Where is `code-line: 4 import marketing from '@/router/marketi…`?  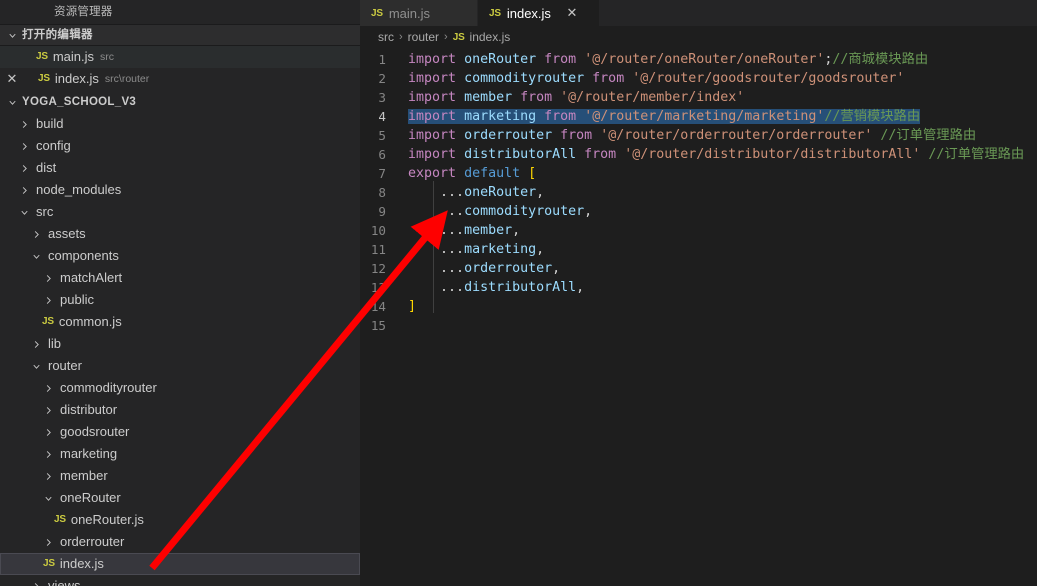 code-line: 4 import marketing from '@/router/marketi… is located at coordinates (698, 116).